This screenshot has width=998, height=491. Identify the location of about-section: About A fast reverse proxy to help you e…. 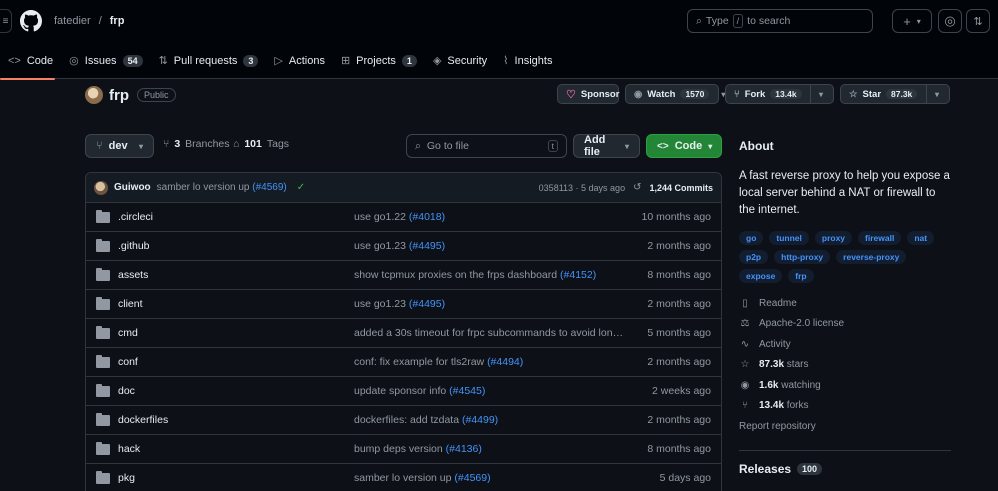
(845, 286).